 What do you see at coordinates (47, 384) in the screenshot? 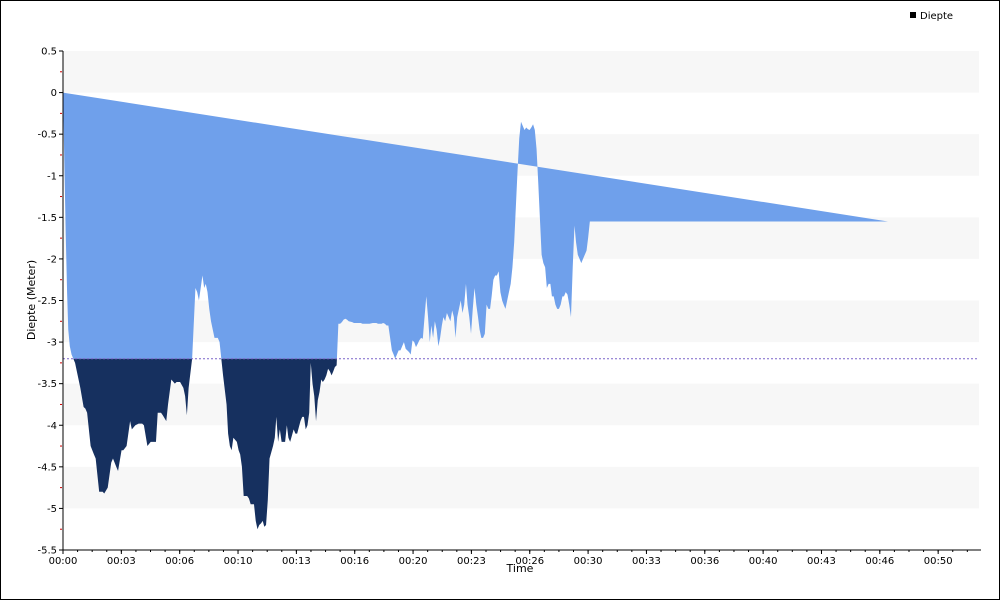
I see `y-tick-label: -3.5` at bounding box center [47, 384].